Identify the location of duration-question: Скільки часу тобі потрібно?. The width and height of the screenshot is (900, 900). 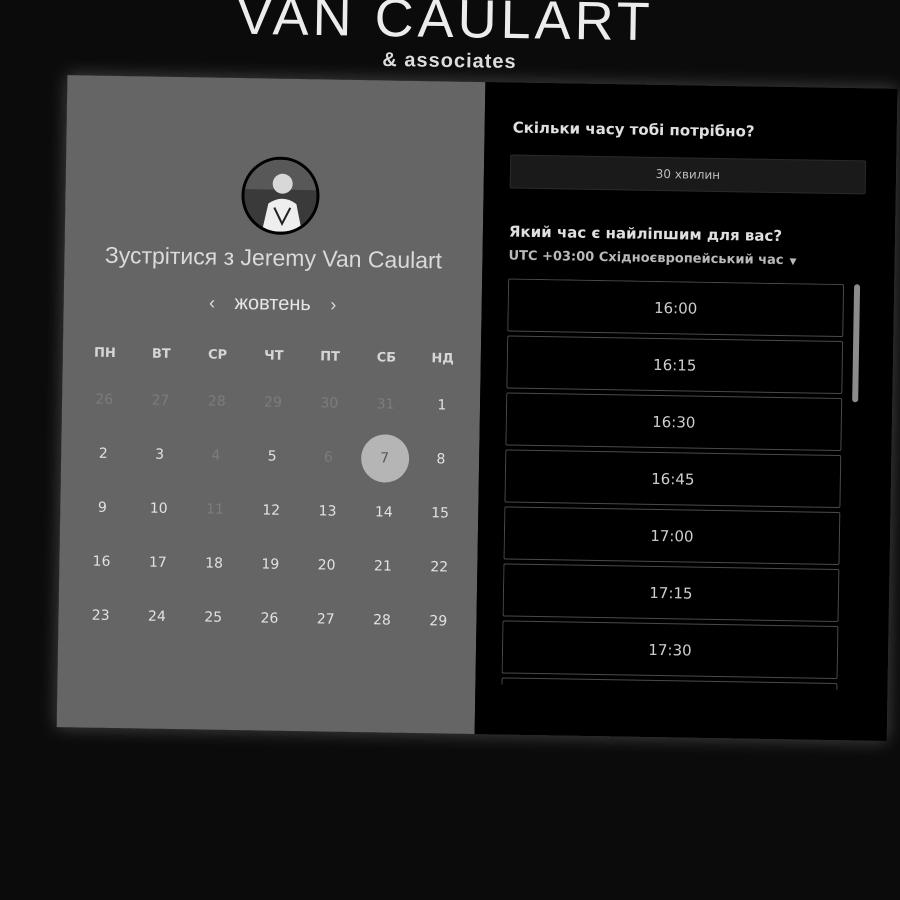
(633, 129).